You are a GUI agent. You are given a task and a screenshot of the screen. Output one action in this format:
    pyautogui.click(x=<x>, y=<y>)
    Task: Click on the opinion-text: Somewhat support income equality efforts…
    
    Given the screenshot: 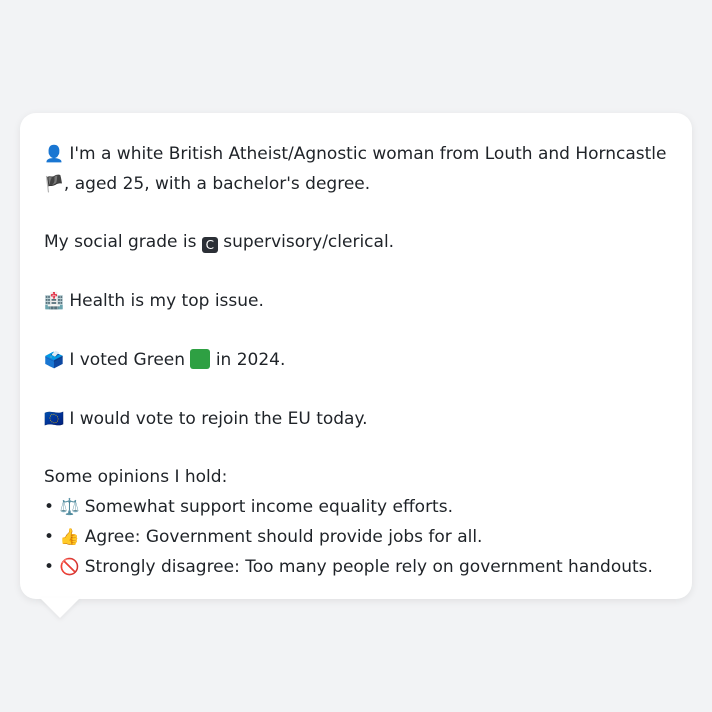 What is the action you would take?
    pyautogui.click(x=266, y=507)
    